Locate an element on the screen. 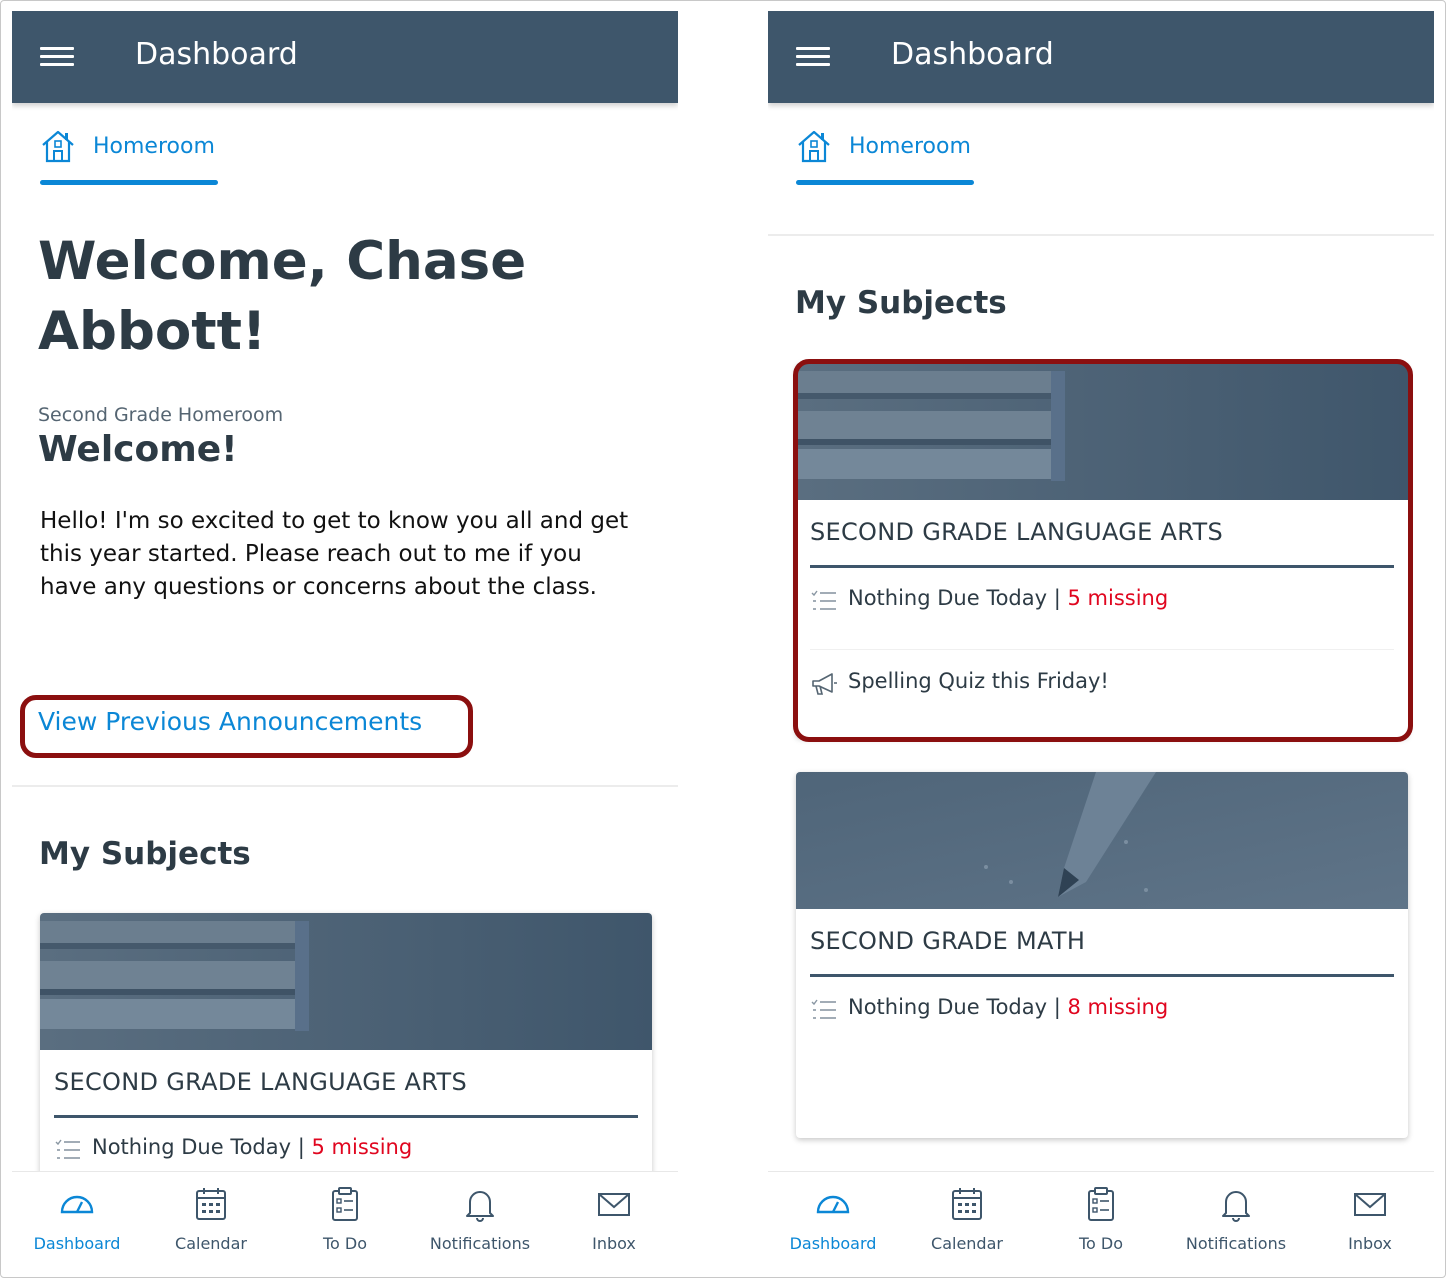  card-image-books is located at coordinates (346, 981).